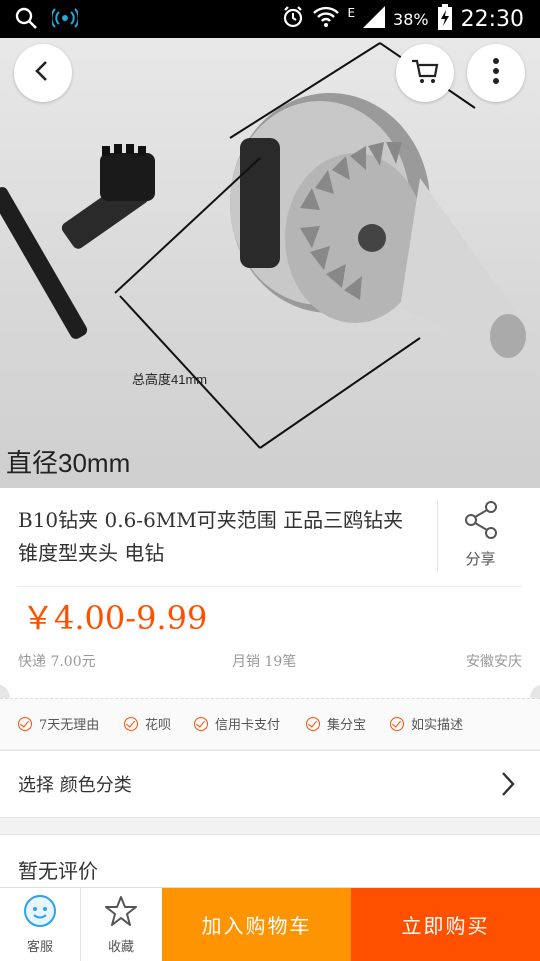  Describe the element at coordinates (270, 586) in the screenshot. I see `divider` at that location.